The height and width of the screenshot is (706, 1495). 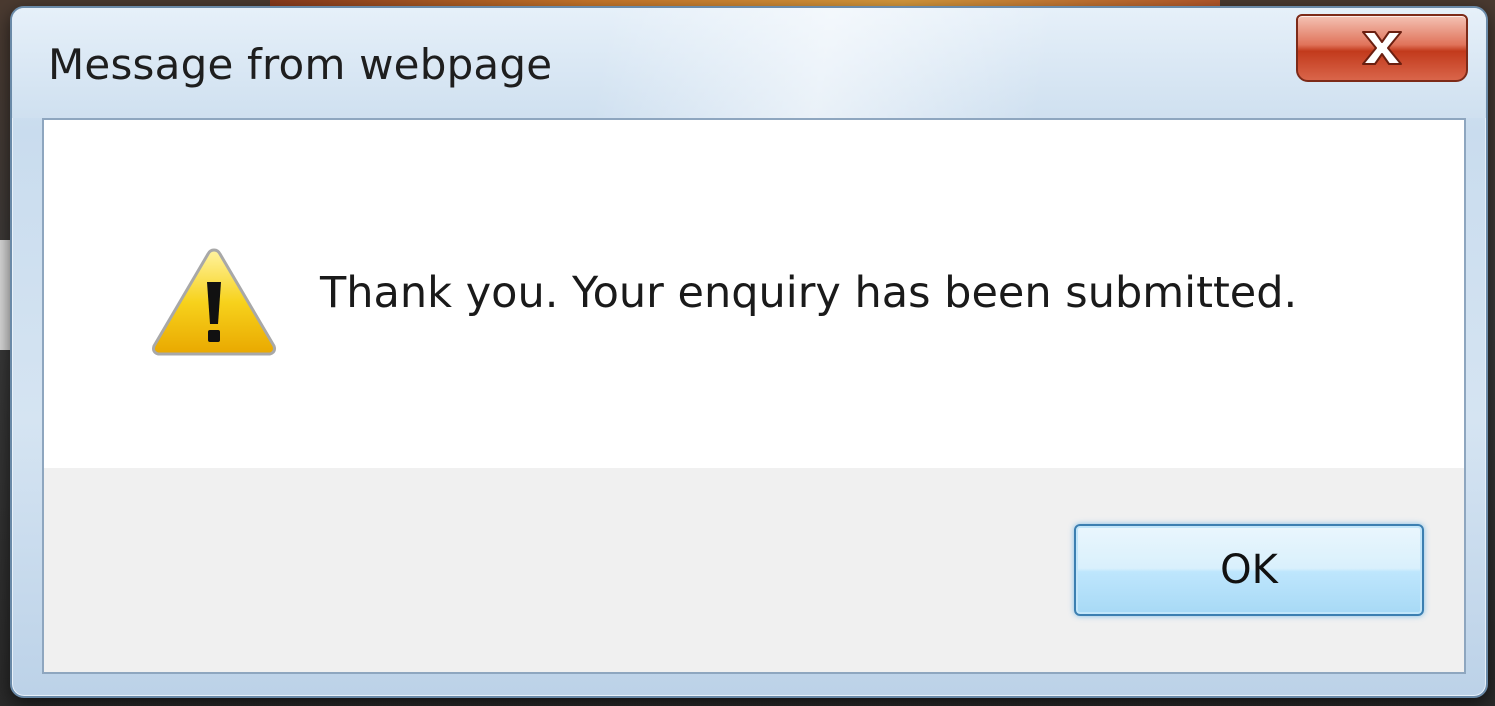 What do you see at coordinates (214, 302) in the screenshot?
I see `warning-icon` at bounding box center [214, 302].